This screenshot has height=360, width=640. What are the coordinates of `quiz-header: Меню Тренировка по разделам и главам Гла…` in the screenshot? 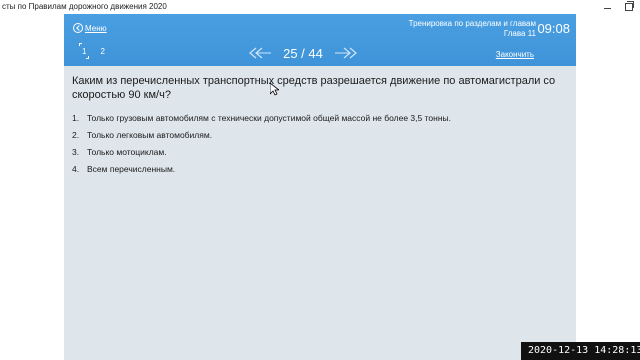 It's located at (320, 40).